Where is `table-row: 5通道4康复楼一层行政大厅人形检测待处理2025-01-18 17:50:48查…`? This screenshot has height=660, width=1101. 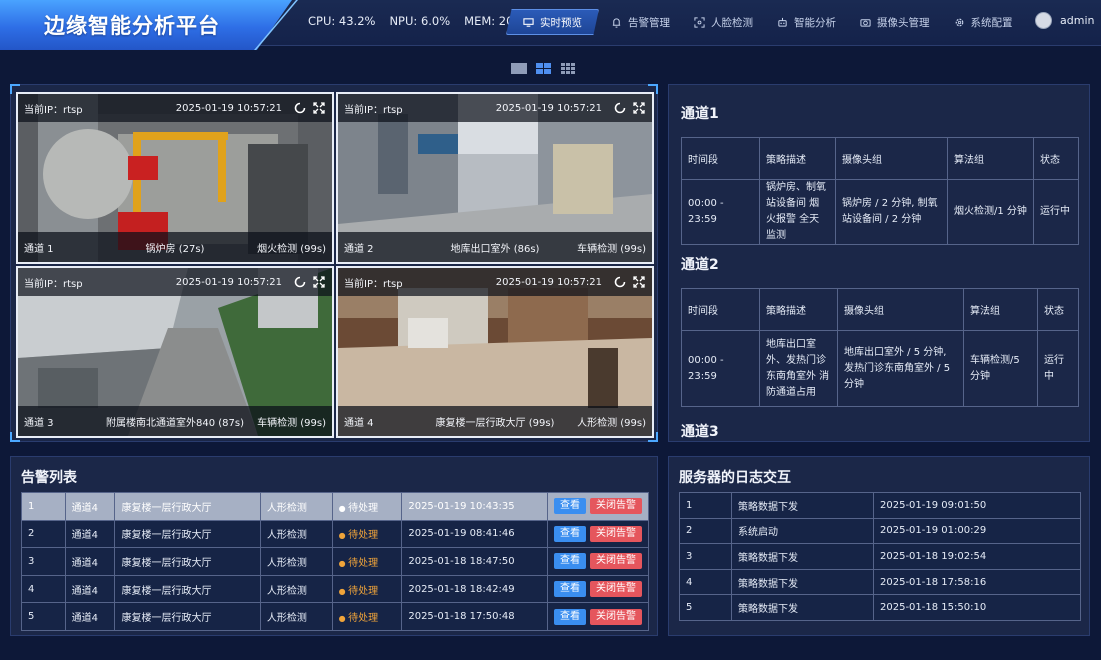 table-row: 5通道4康复楼一层行政大厅人形检测待处理2025-01-18 17:50:48查… is located at coordinates (335, 616).